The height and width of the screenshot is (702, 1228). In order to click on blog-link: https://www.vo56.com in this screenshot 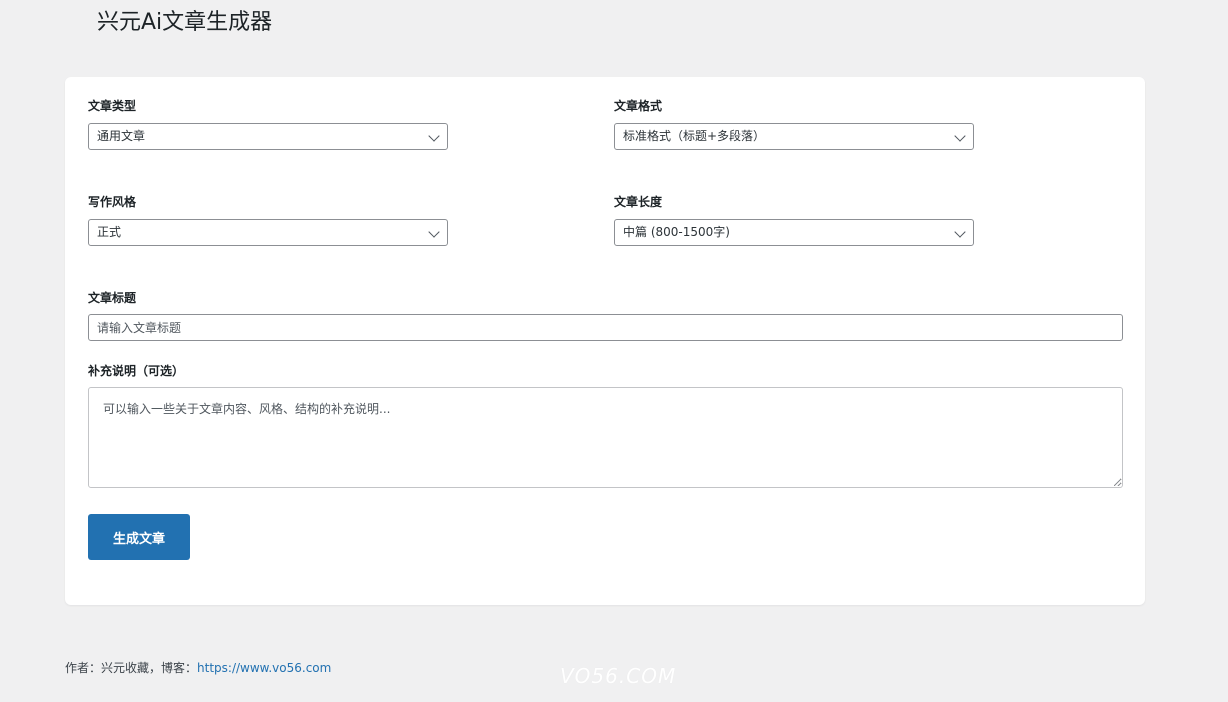, I will do `click(264, 668)`.